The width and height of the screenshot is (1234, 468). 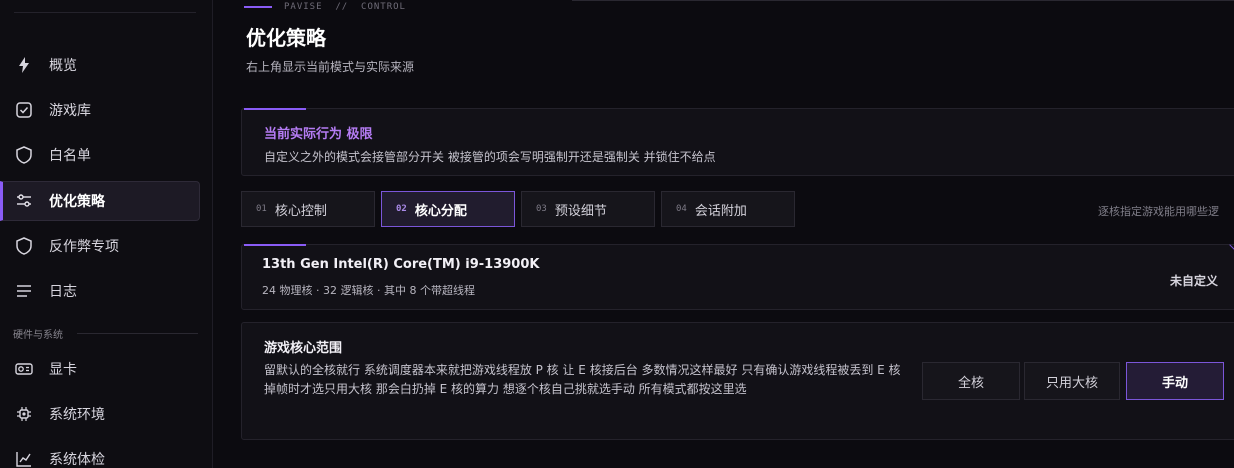 What do you see at coordinates (24, 201) in the screenshot?
I see `sliders-icon` at bounding box center [24, 201].